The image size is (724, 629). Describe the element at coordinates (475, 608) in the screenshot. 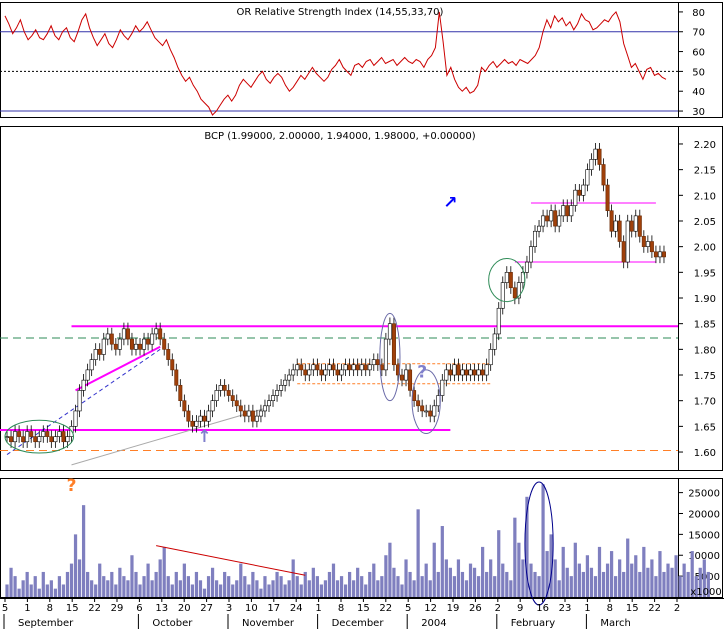

I see `x-day-label: 26` at that location.